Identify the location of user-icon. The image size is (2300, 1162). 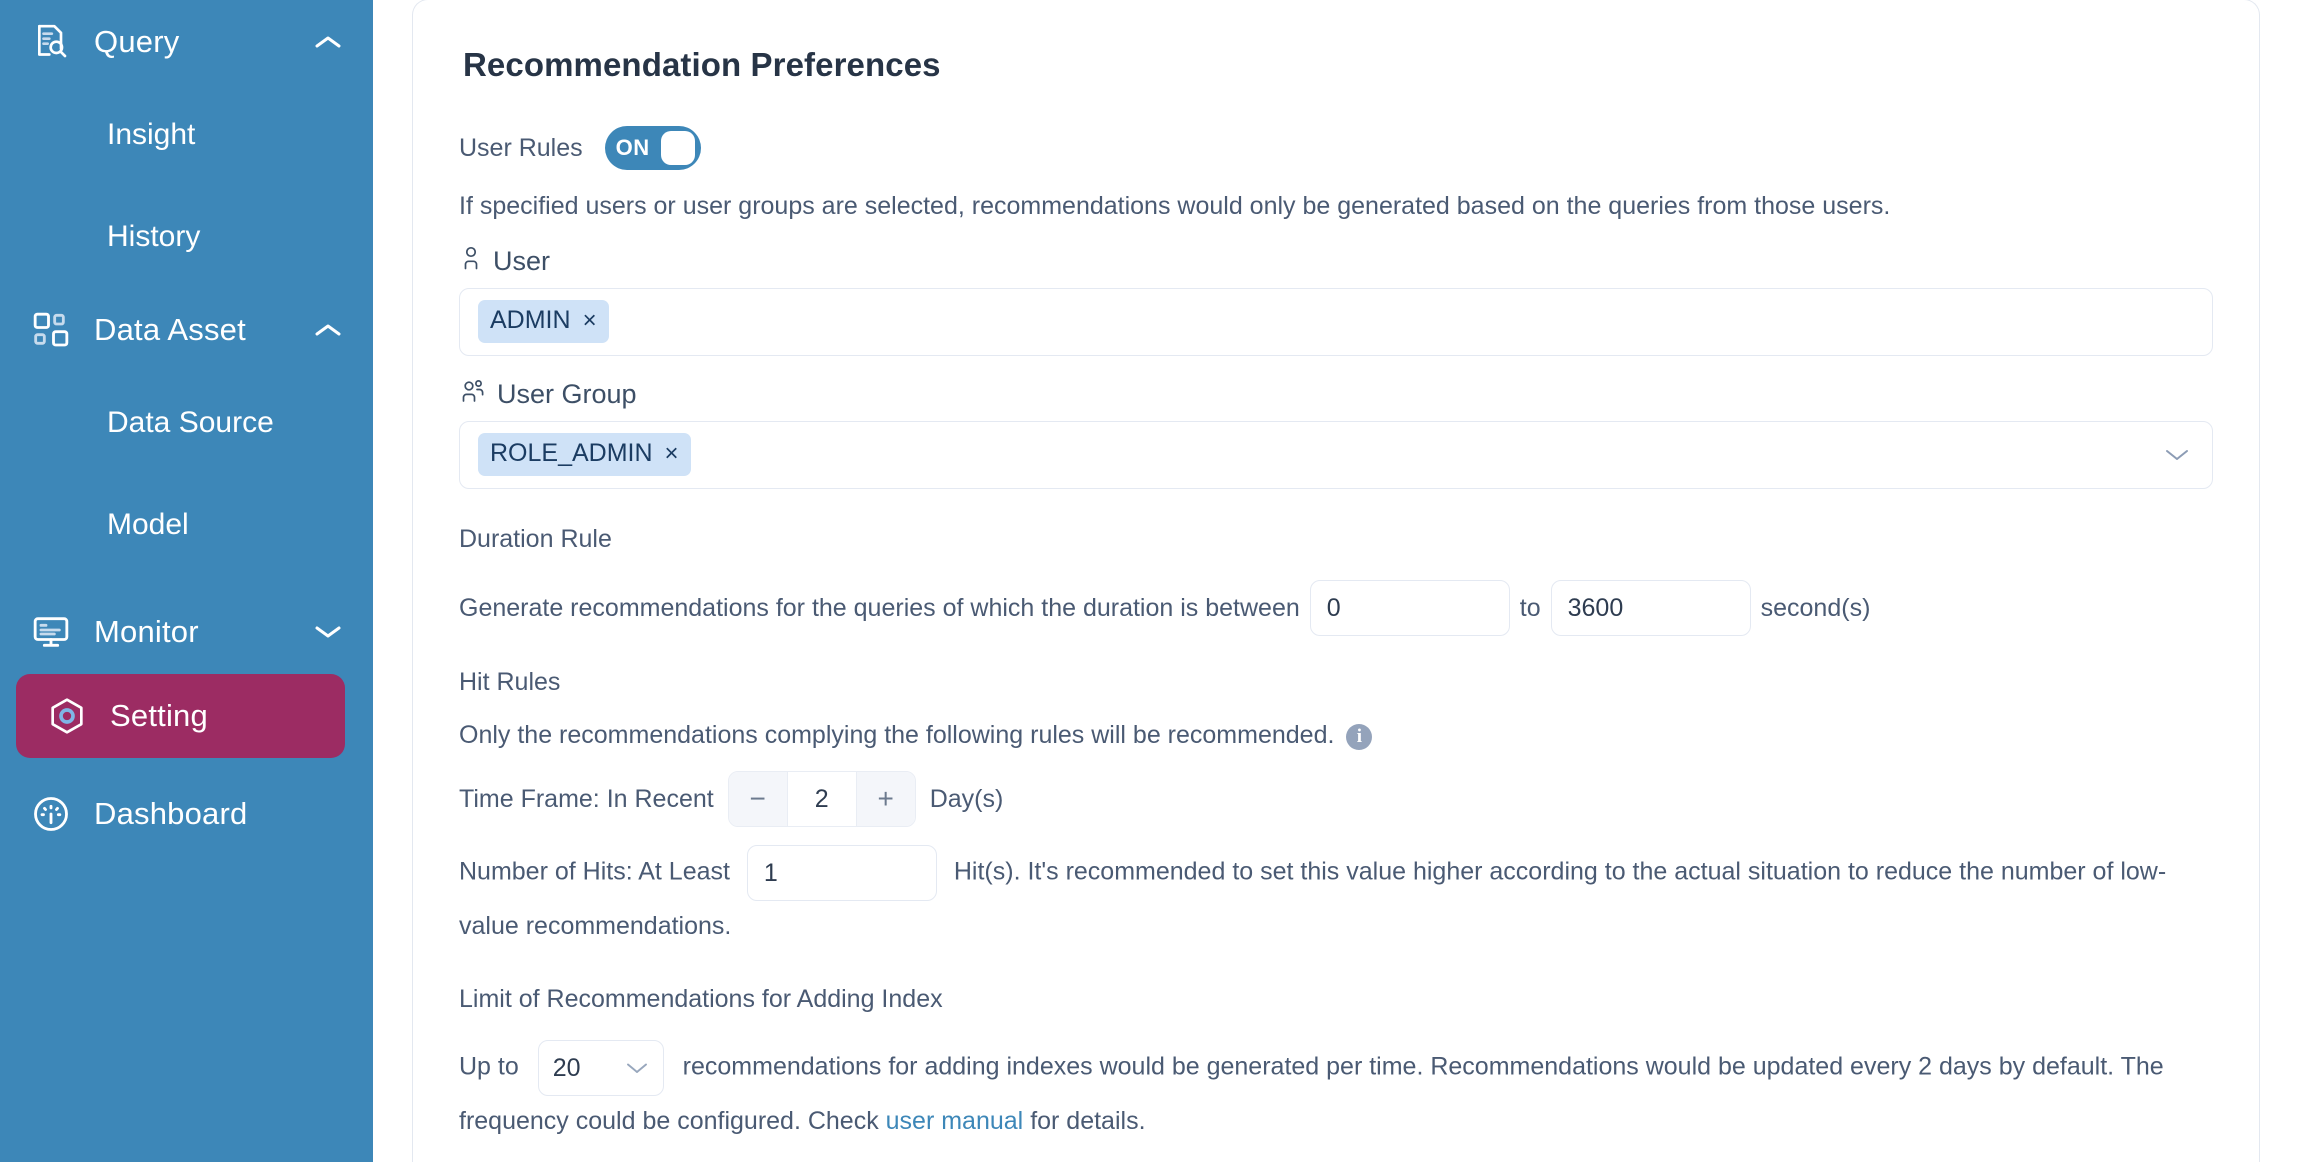
(471, 261).